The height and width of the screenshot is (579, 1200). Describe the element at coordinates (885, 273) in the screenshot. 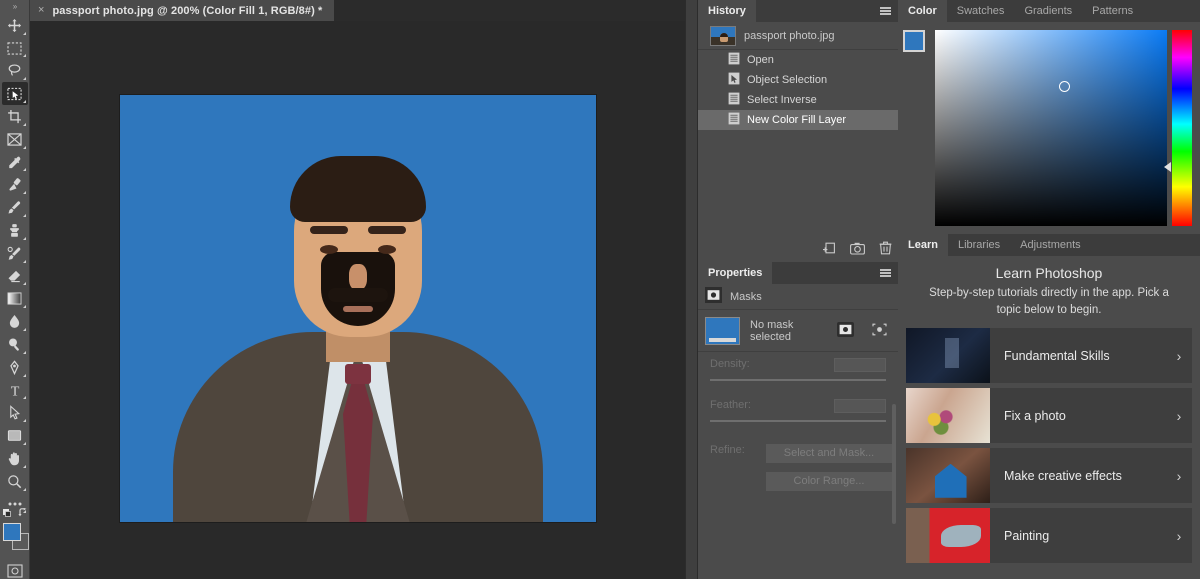

I see `properties-panel-menu-icon` at that location.